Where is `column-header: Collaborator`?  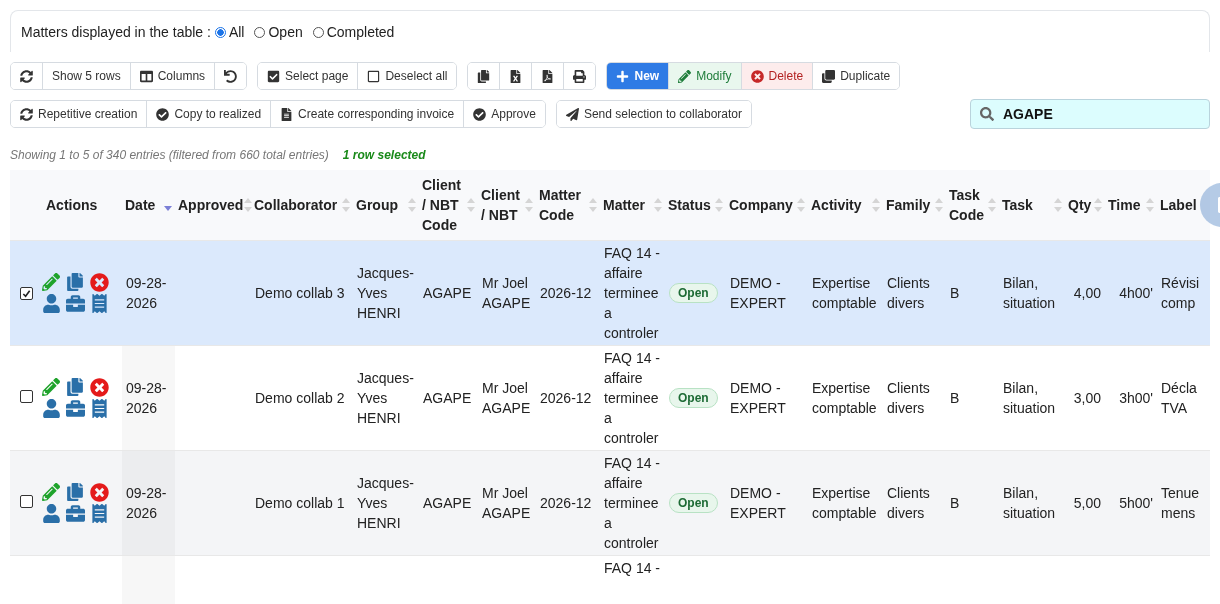
column-header: Collaborator is located at coordinates (296, 204).